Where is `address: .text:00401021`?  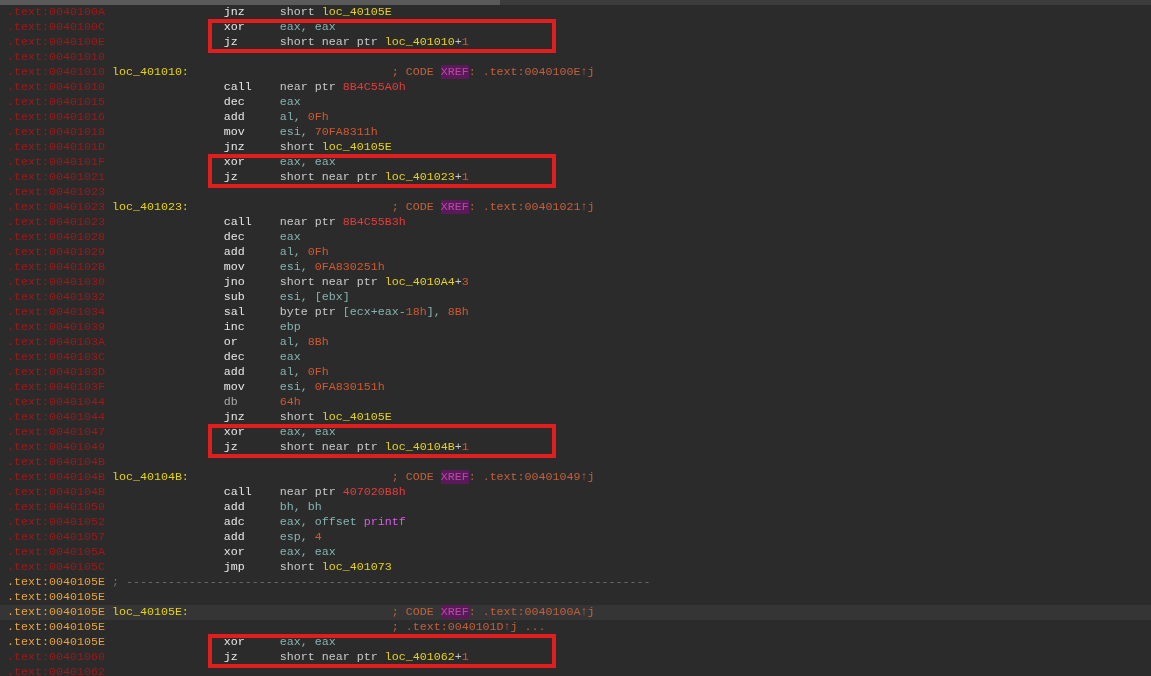 address: .text:00401021 is located at coordinates (56, 177).